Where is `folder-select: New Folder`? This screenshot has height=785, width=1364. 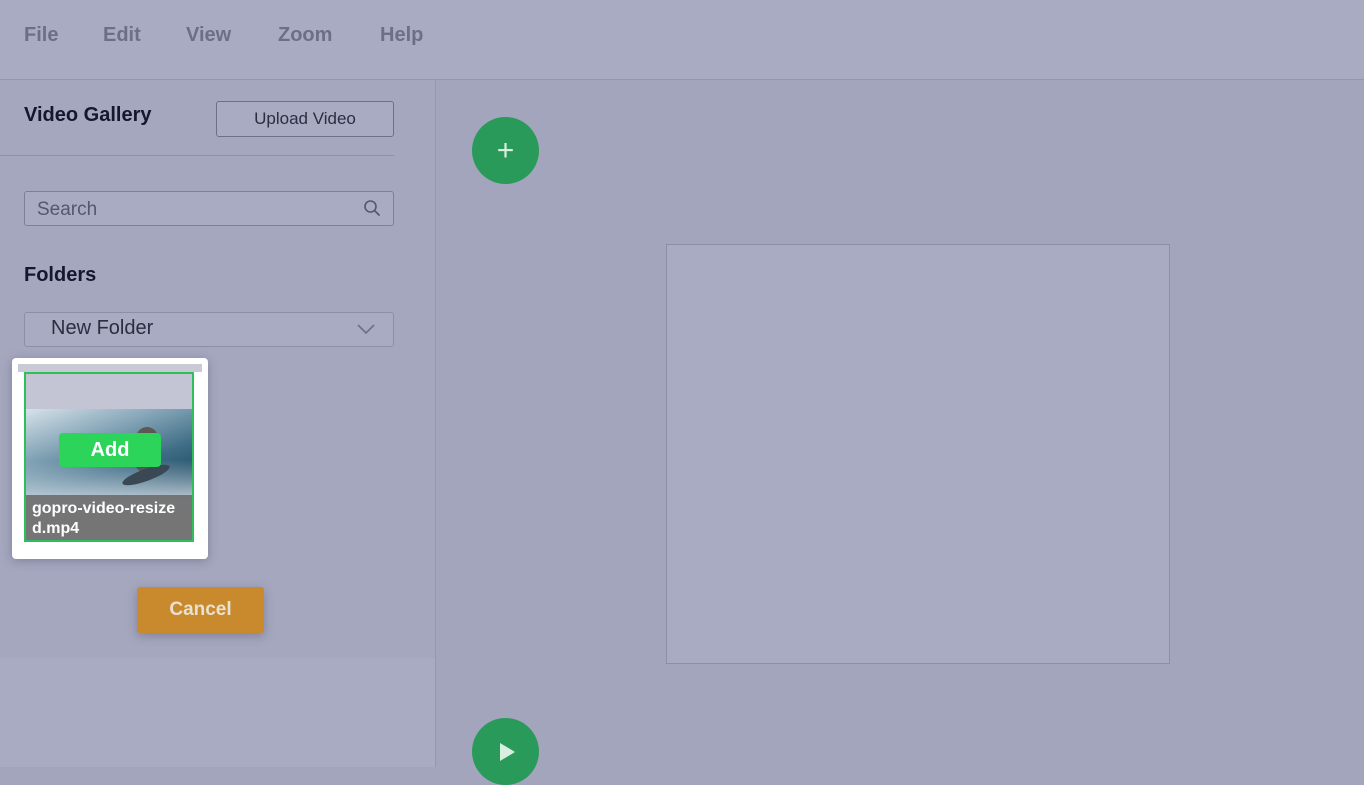 folder-select: New Folder is located at coordinates (209, 329).